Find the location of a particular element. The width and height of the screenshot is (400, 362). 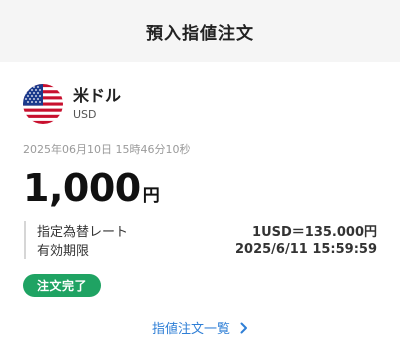

status-badge: 注文完了 is located at coordinates (62, 285).